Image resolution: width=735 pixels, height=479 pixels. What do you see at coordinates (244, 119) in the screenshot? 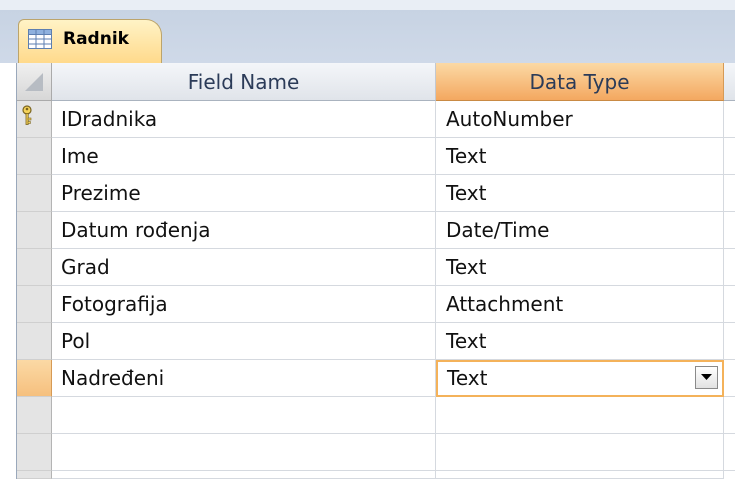
I see `field-name-cell: IDradnika` at bounding box center [244, 119].